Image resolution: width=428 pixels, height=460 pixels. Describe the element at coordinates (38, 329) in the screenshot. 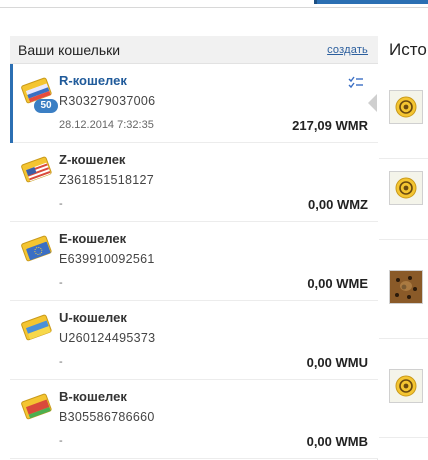

I see `u-wallet-icon` at that location.